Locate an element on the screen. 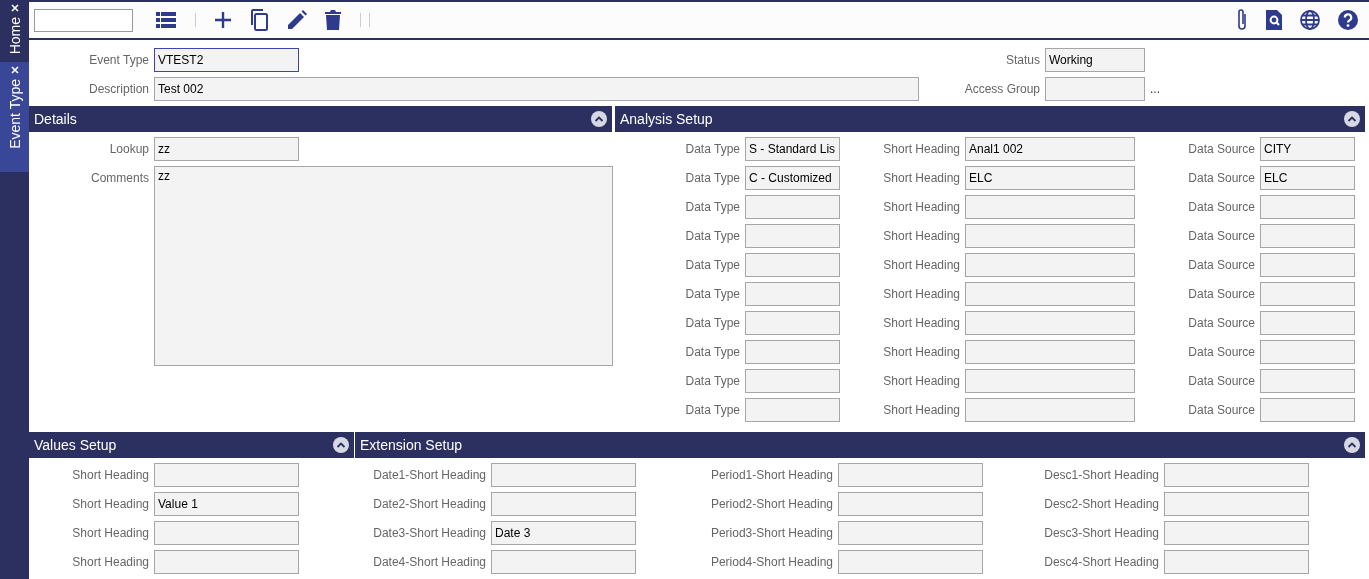 The image size is (1369, 579). field-label: Comments is located at coordinates (119, 178).